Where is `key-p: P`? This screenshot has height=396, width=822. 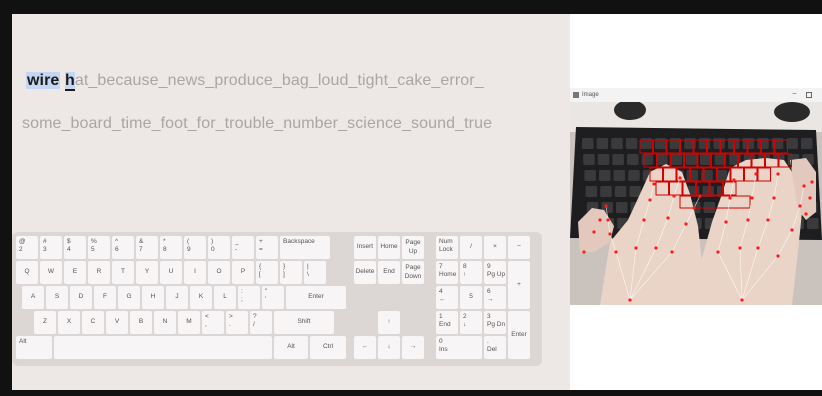
key-p: P is located at coordinates (243, 272).